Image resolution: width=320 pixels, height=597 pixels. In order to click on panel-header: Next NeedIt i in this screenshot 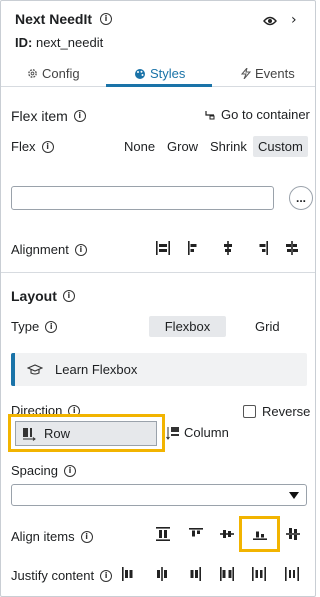, I will do `click(64, 19)`.